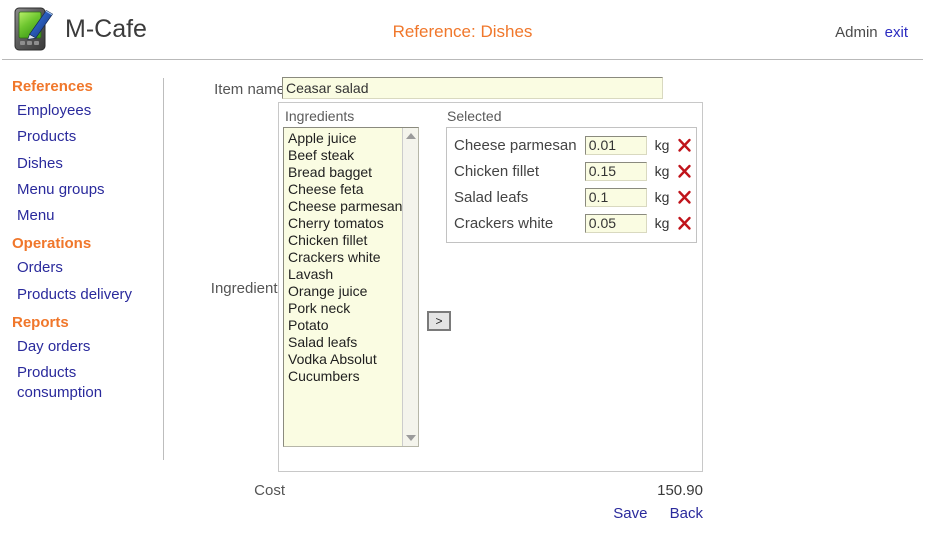  What do you see at coordinates (491, 197) in the screenshot?
I see `selected-ingredient-name: Salad leafs` at bounding box center [491, 197].